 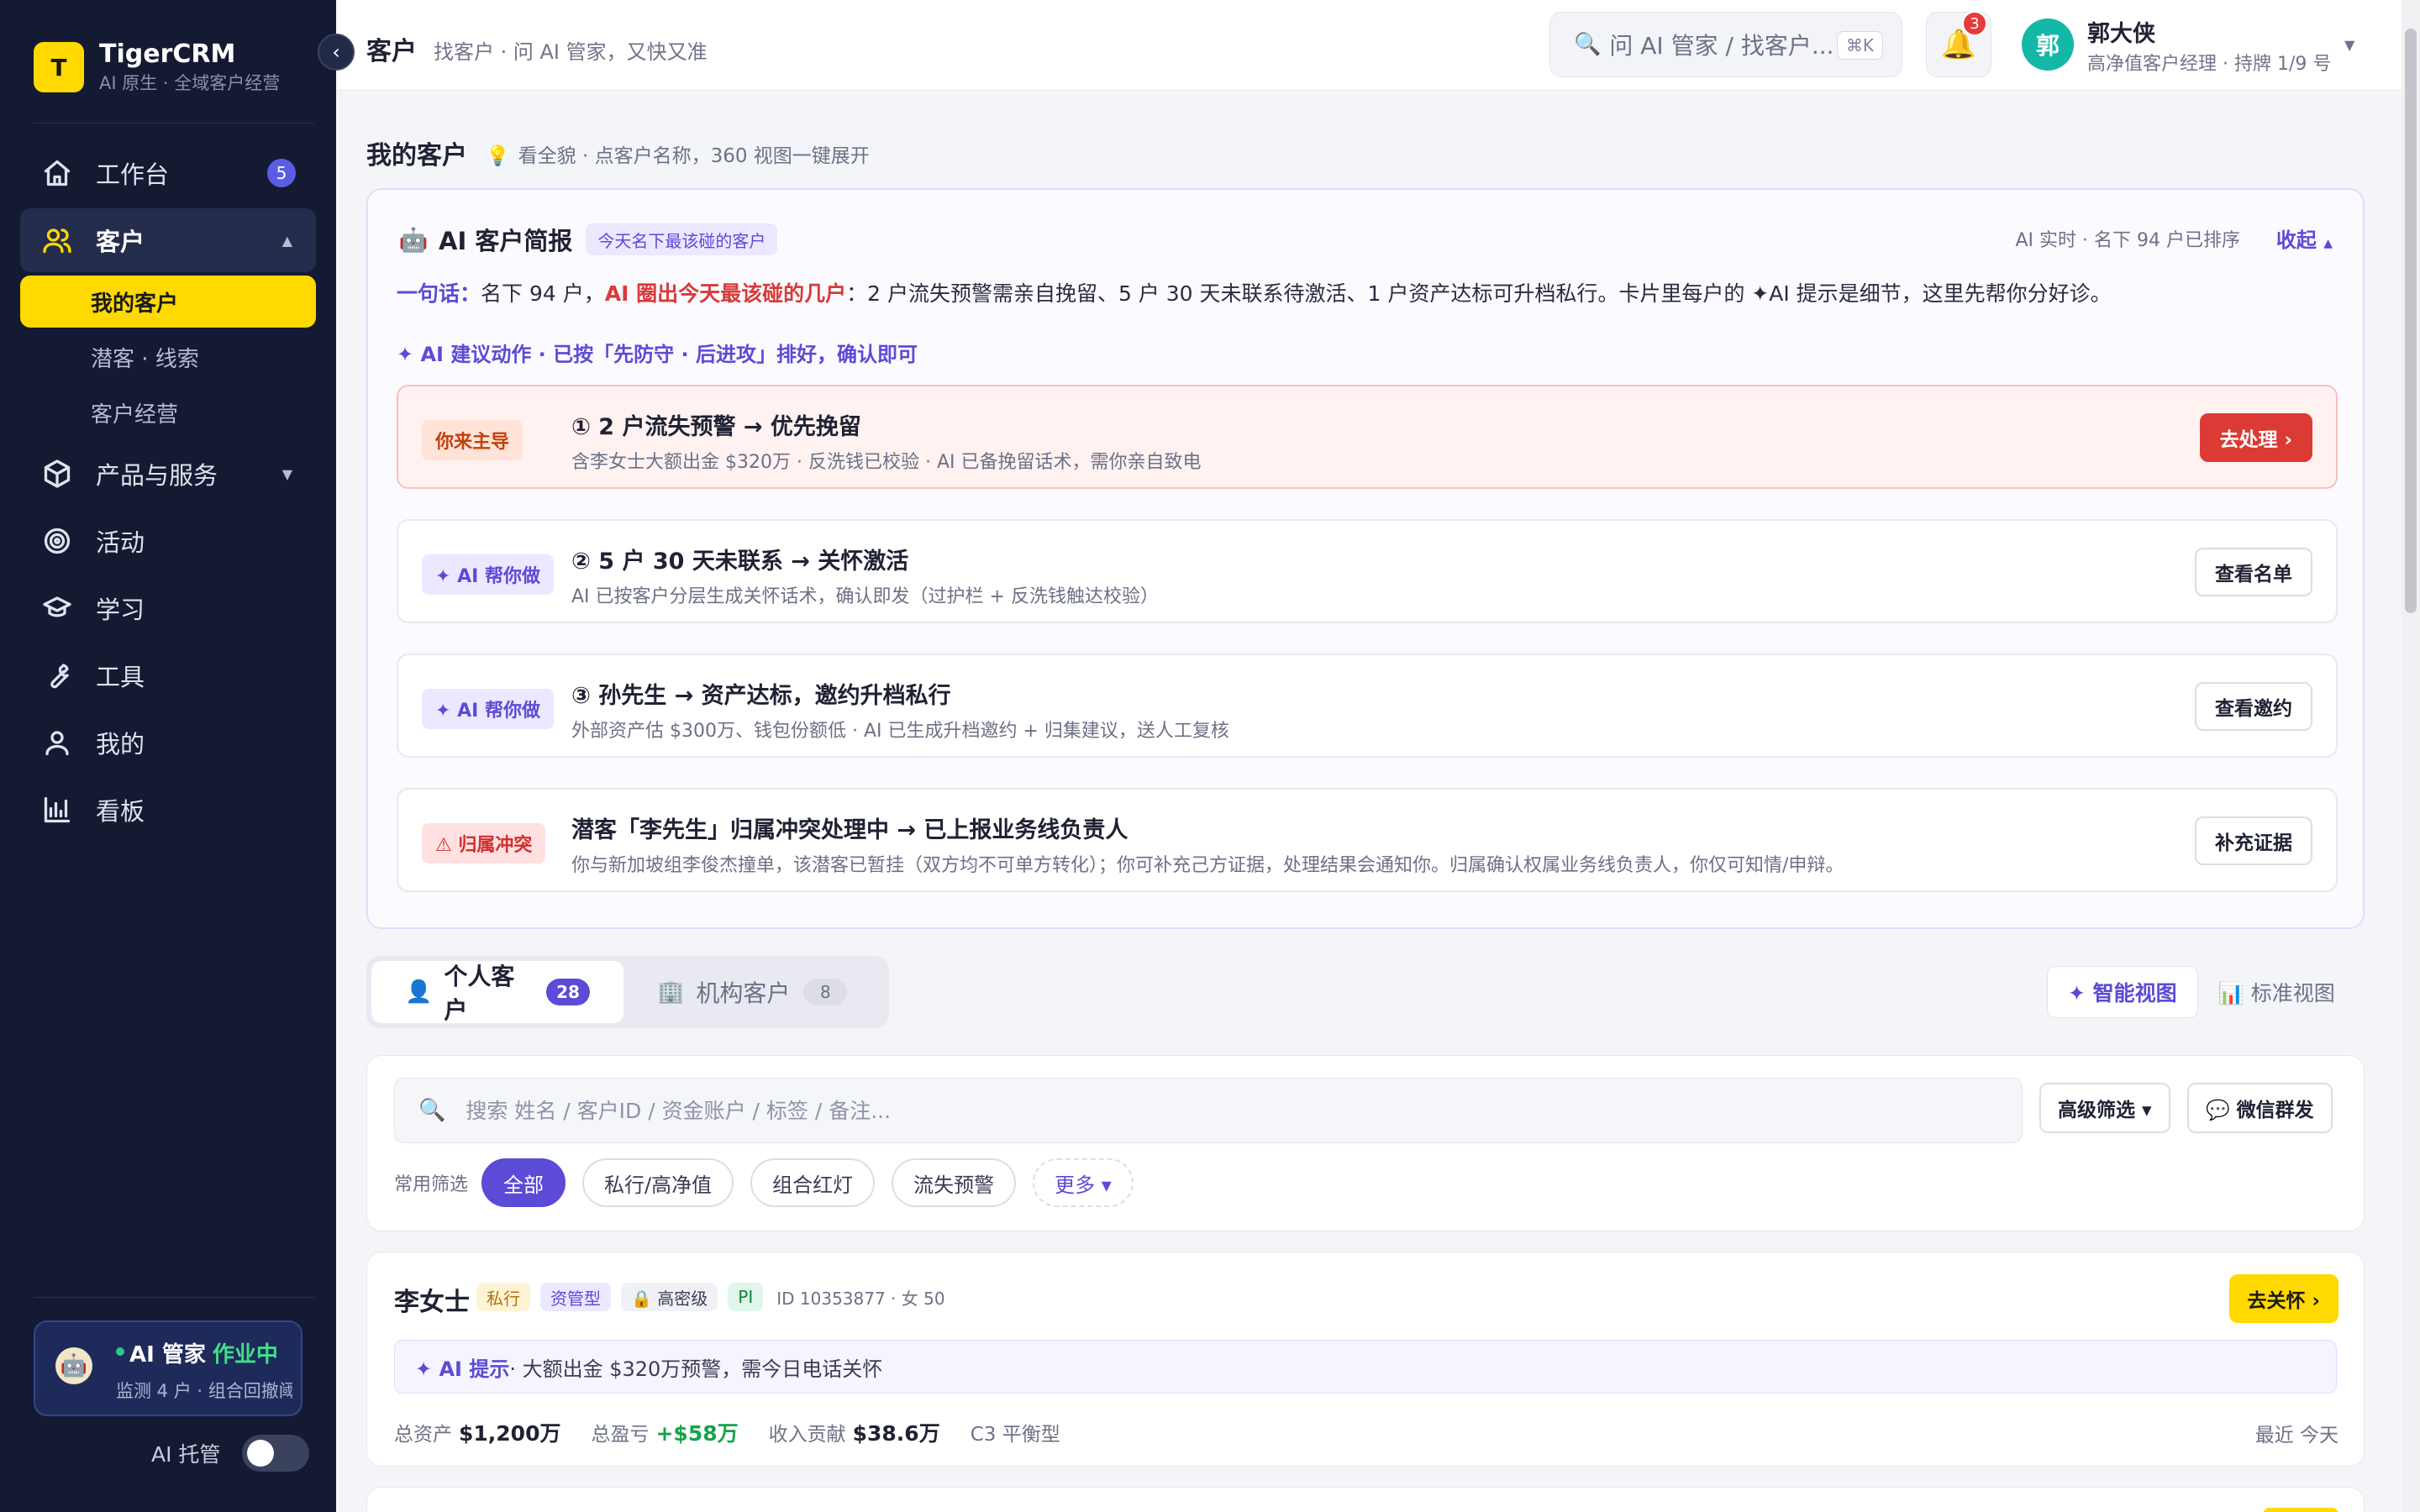 I want to click on filter-chip-churn: 流失预警, so click(x=955, y=1182).